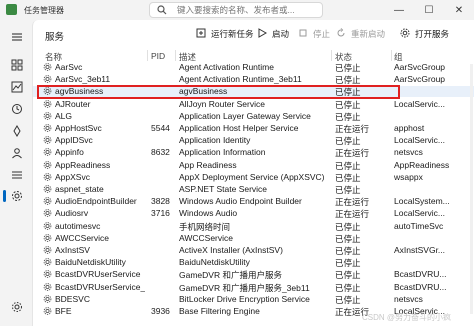 The image size is (474, 326). I want to click on minimize-button: —, so click(399, 10).